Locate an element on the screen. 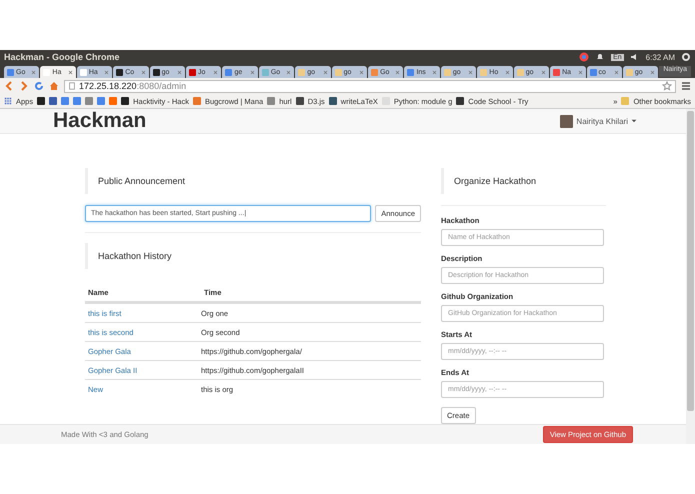  user-menu: Nairitya Khilari is located at coordinates (598, 121).